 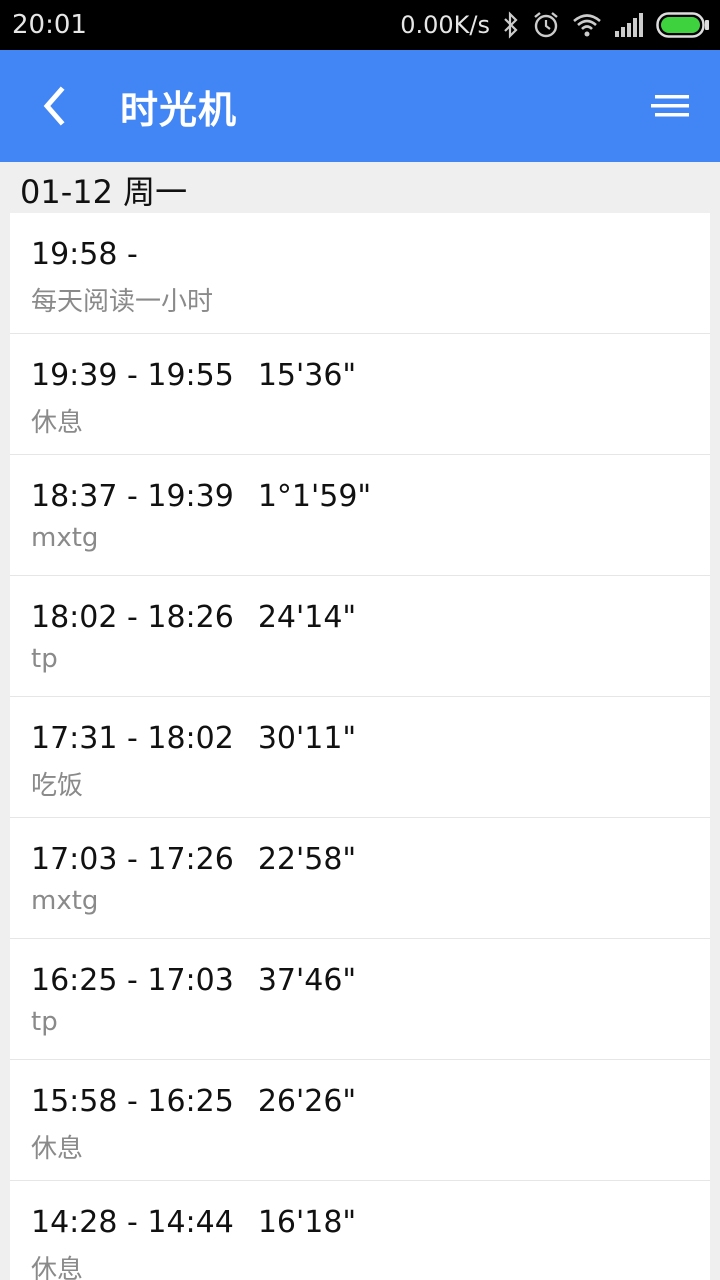 I want to click on status-bar: 20:01 0.00K/s, so click(x=360, y=25).